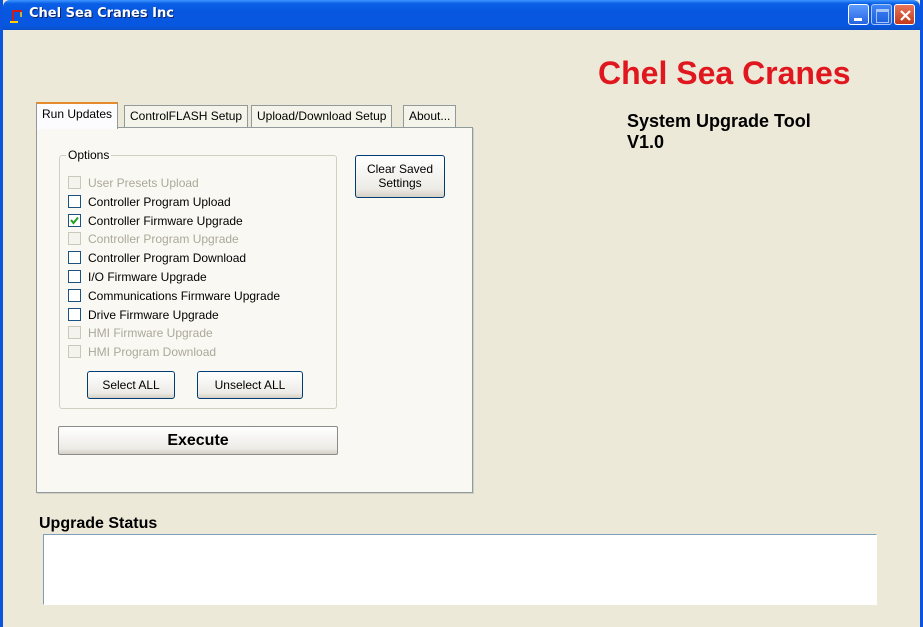 This screenshot has height=627, width=923. I want to click on unselect-all-button: Unselect ALL, so click(250, 385).